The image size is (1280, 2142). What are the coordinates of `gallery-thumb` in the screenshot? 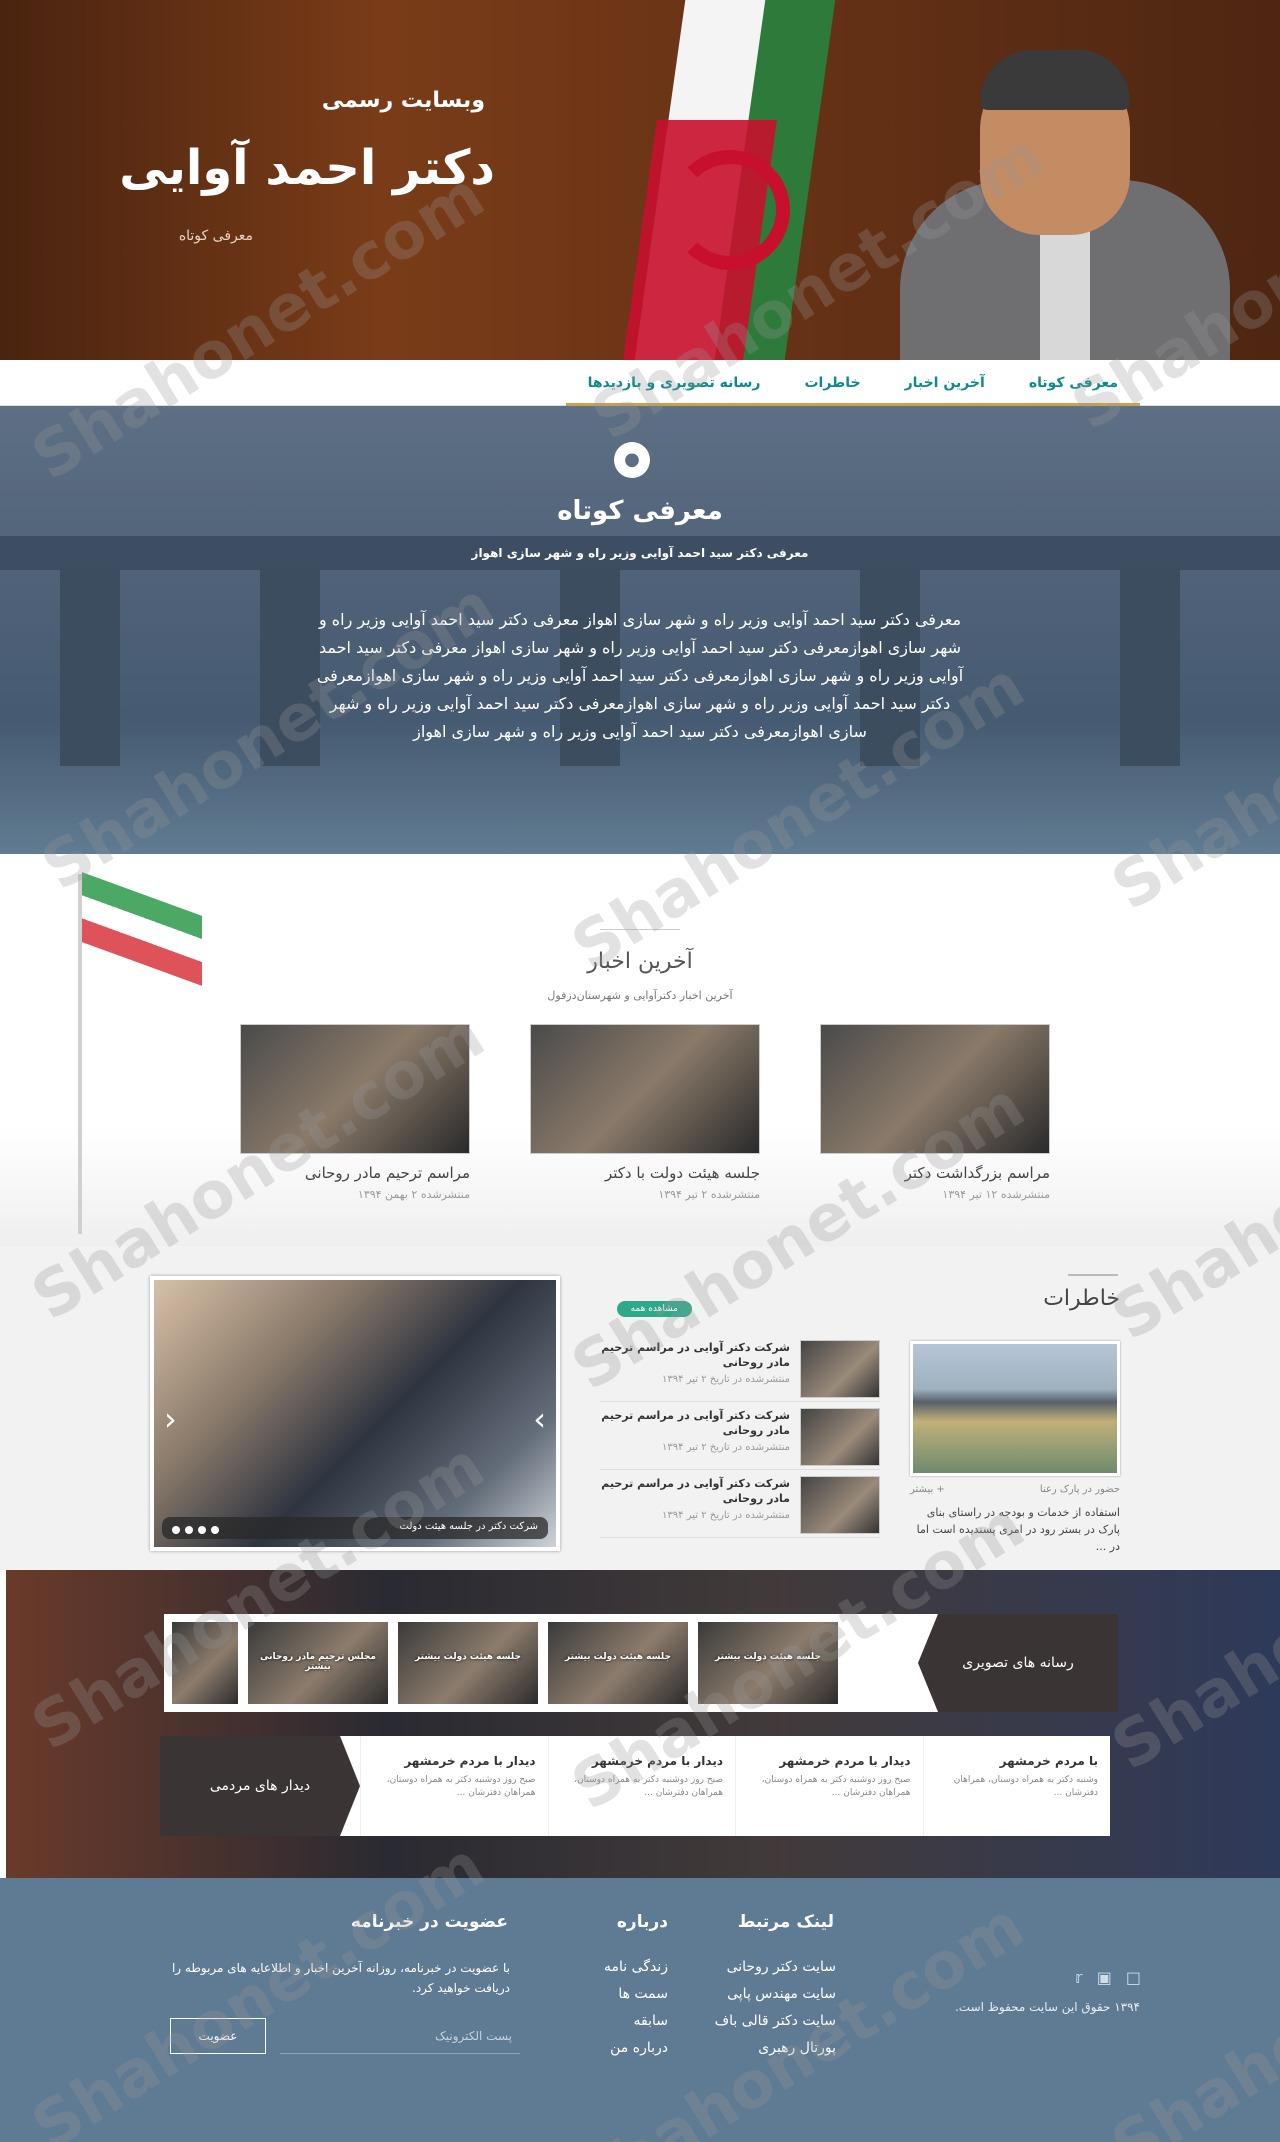 It's located at (205, 1663).